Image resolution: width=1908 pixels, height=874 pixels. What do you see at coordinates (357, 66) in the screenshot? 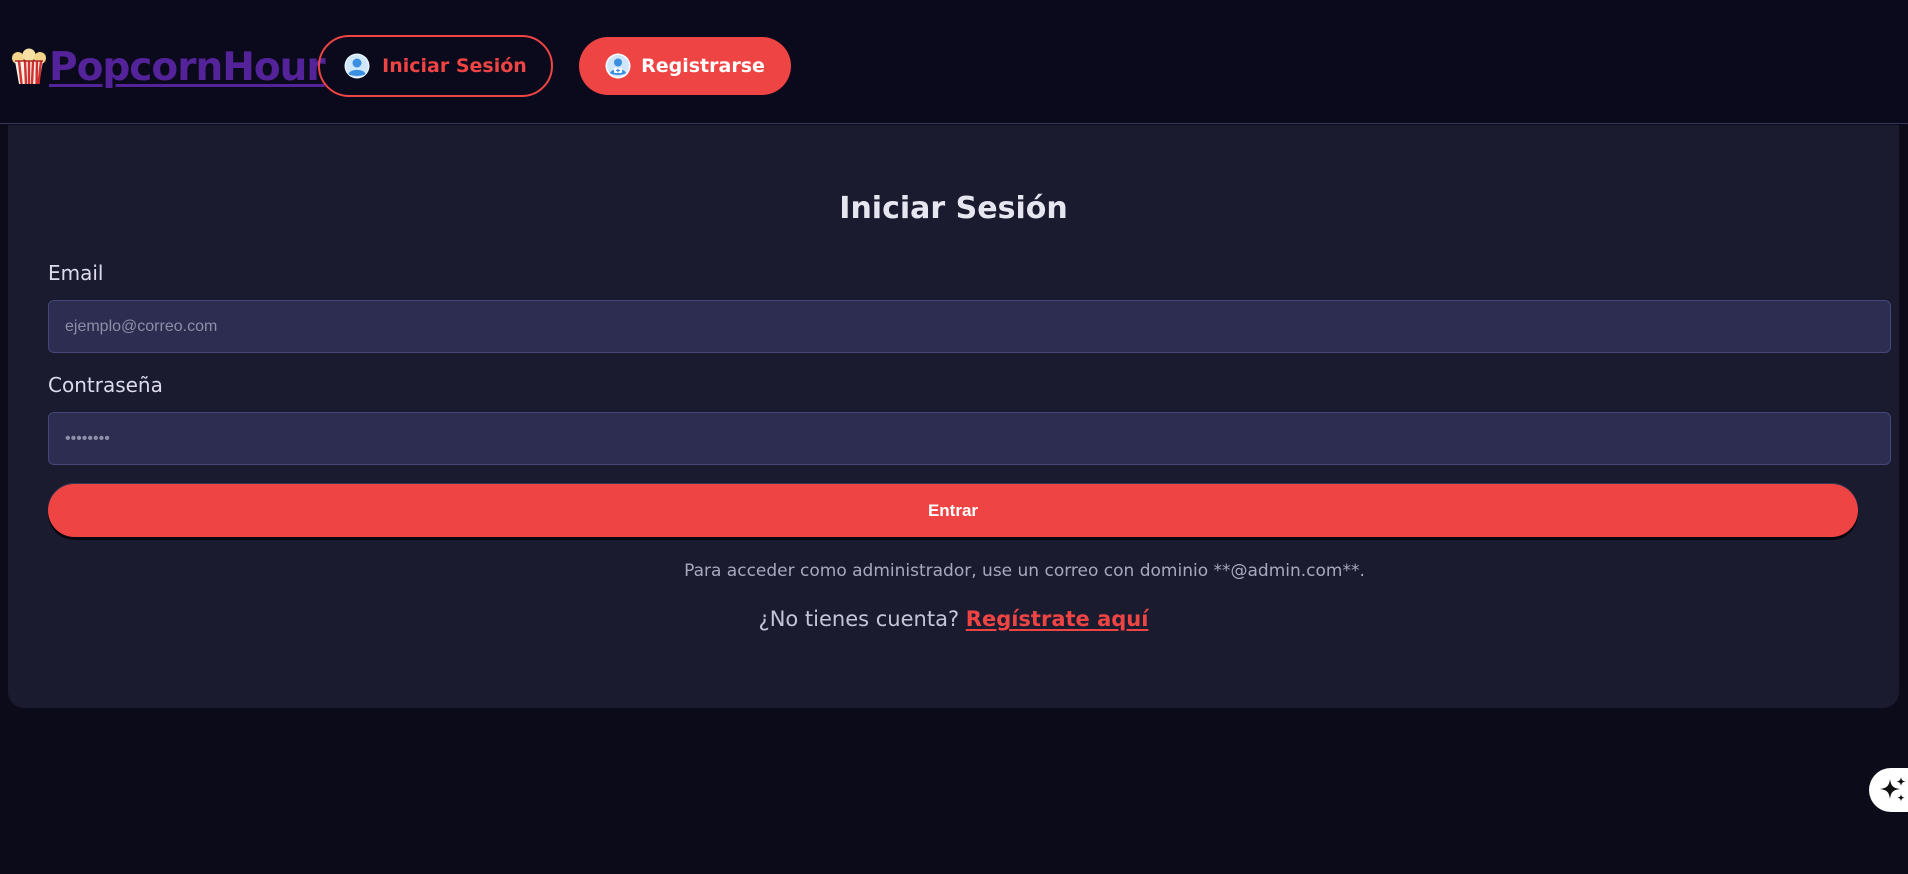
I see `user-icon` at bounding box center [357, 66].